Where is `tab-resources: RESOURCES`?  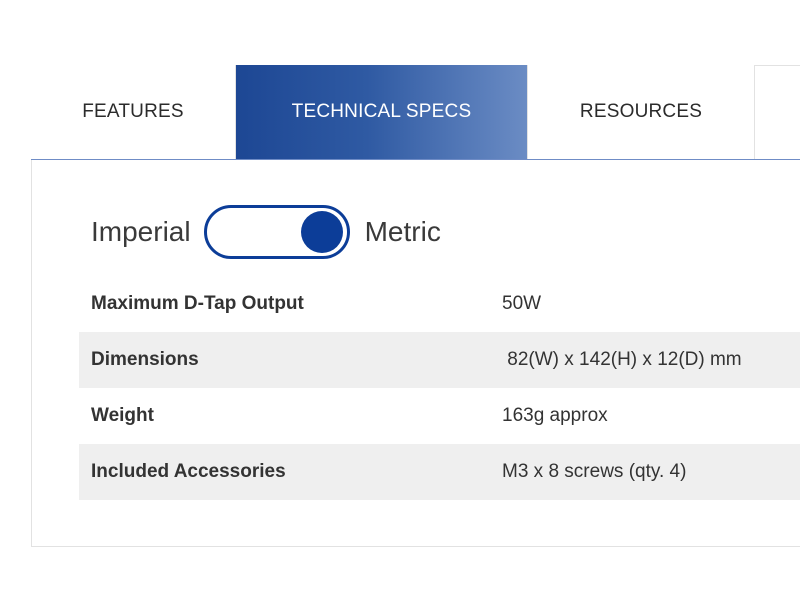 tab-resources: RESOURCES is located at coordinates (641, 112).